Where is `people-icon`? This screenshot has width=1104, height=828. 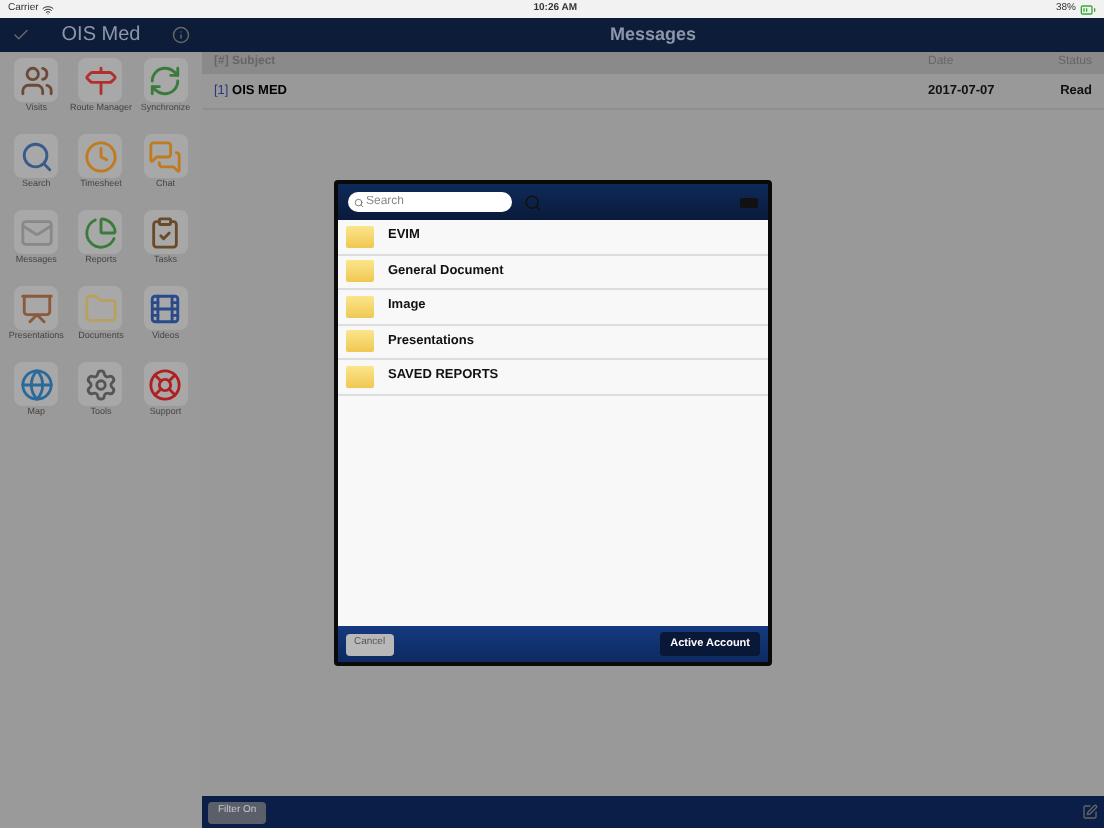 people-icon is located at coordinates (36, 80).